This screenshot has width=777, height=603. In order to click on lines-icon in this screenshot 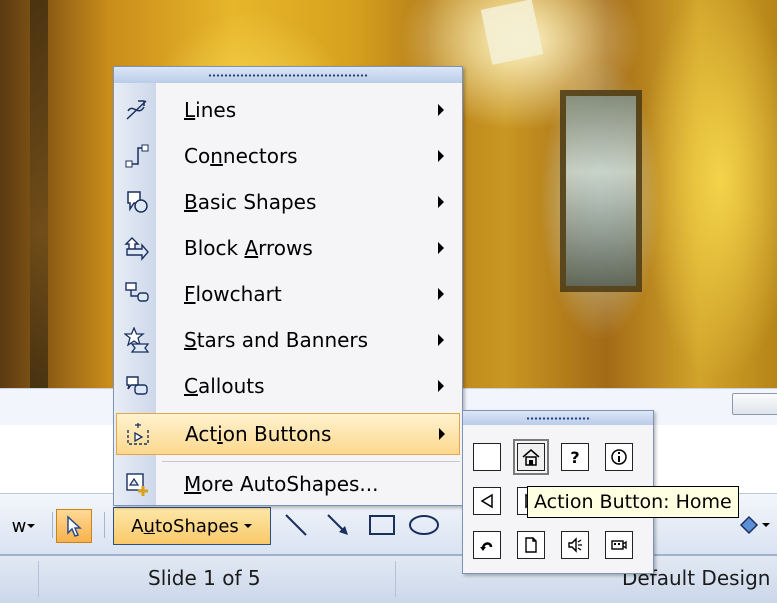, I will do `click(137, 110)`.